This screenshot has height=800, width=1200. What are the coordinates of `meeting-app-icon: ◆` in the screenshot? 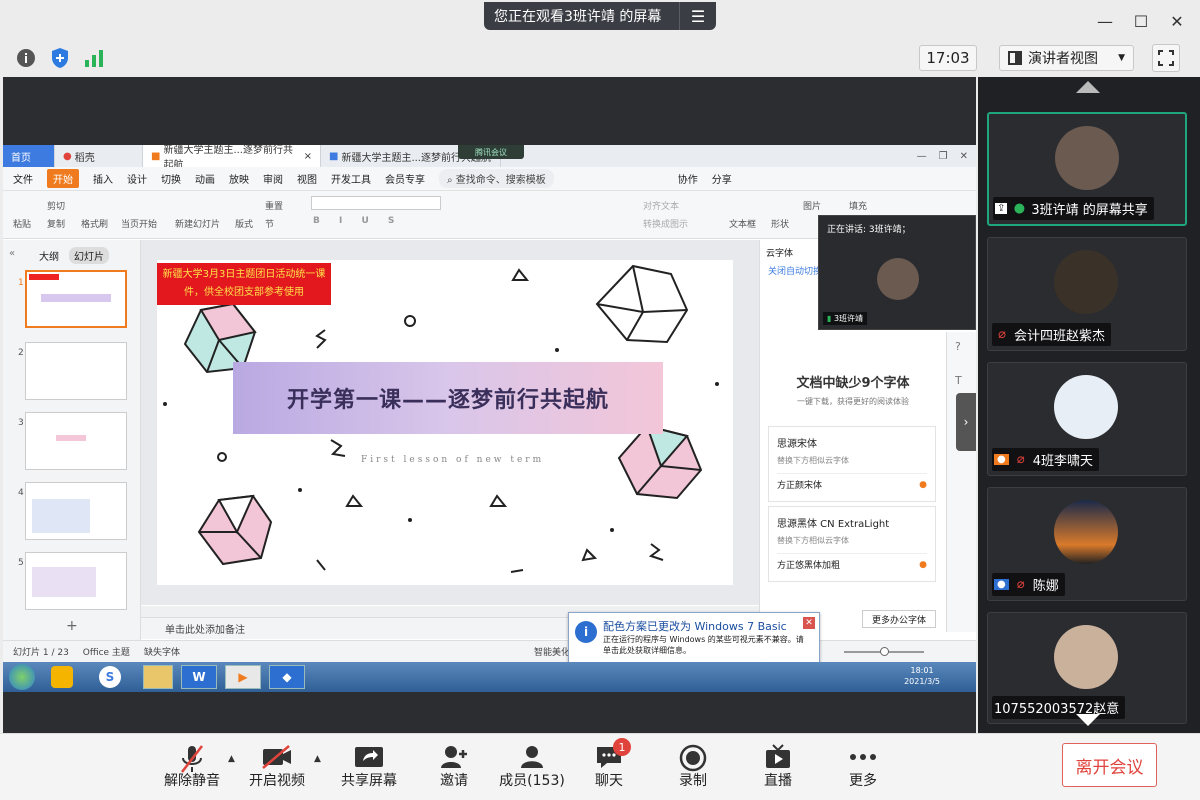 It's located at (287, 677).